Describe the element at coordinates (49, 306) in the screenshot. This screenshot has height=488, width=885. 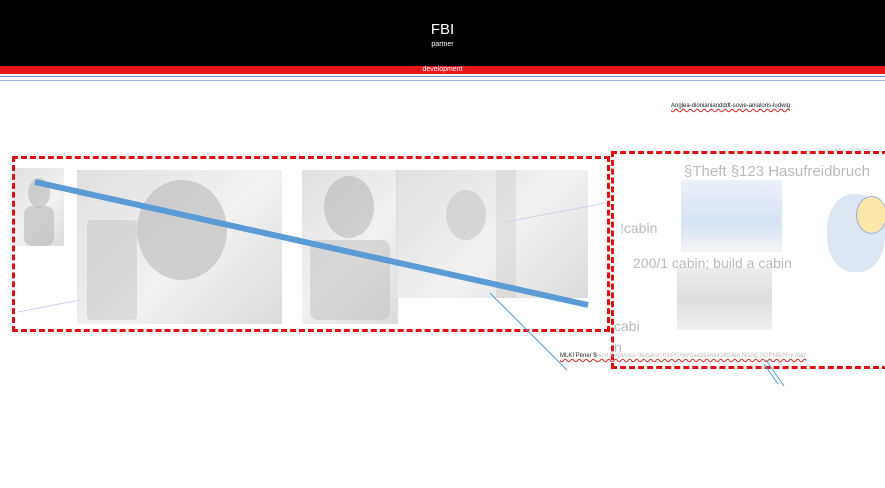
I see `connector-faint-left` at that location.